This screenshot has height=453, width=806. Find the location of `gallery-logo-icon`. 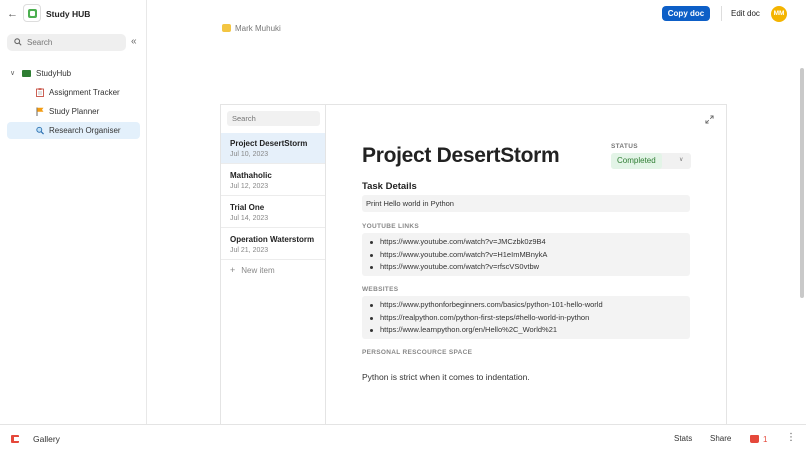

gallery-logo-icon is located at coordinates (15, 439).